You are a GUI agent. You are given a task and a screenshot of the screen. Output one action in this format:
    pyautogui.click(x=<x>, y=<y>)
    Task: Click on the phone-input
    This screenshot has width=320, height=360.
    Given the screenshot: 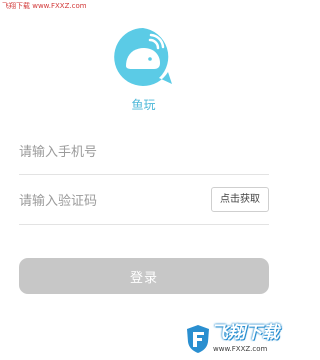 What is the action you would take?
    pyautogui.click(x=144, y=152)
    